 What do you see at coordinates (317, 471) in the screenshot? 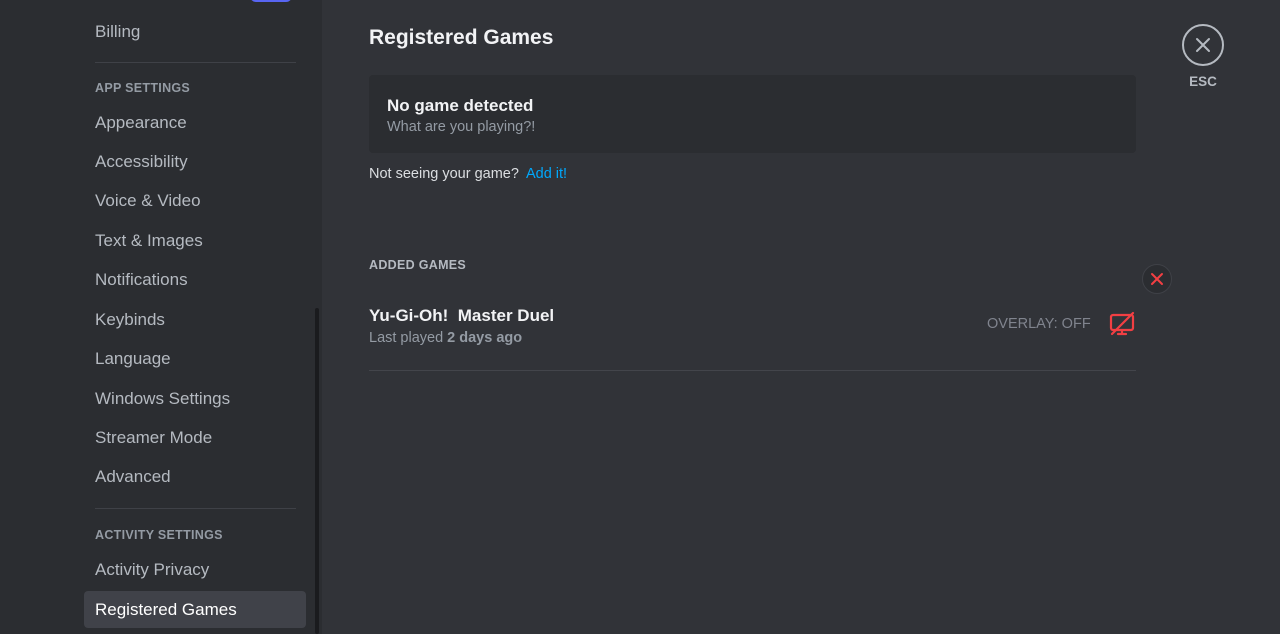
I see `sidebar-scrollbar` at bounding box center [317, 471].